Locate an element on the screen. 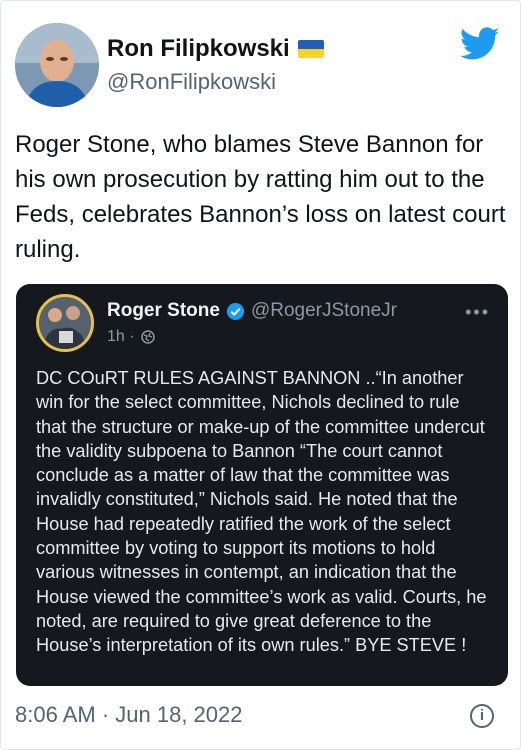 The width and height of the screenshot is (521, 750). tweet-header: Ron Filipkowski @RonFilipkowski is located at coordinates (260, 65).